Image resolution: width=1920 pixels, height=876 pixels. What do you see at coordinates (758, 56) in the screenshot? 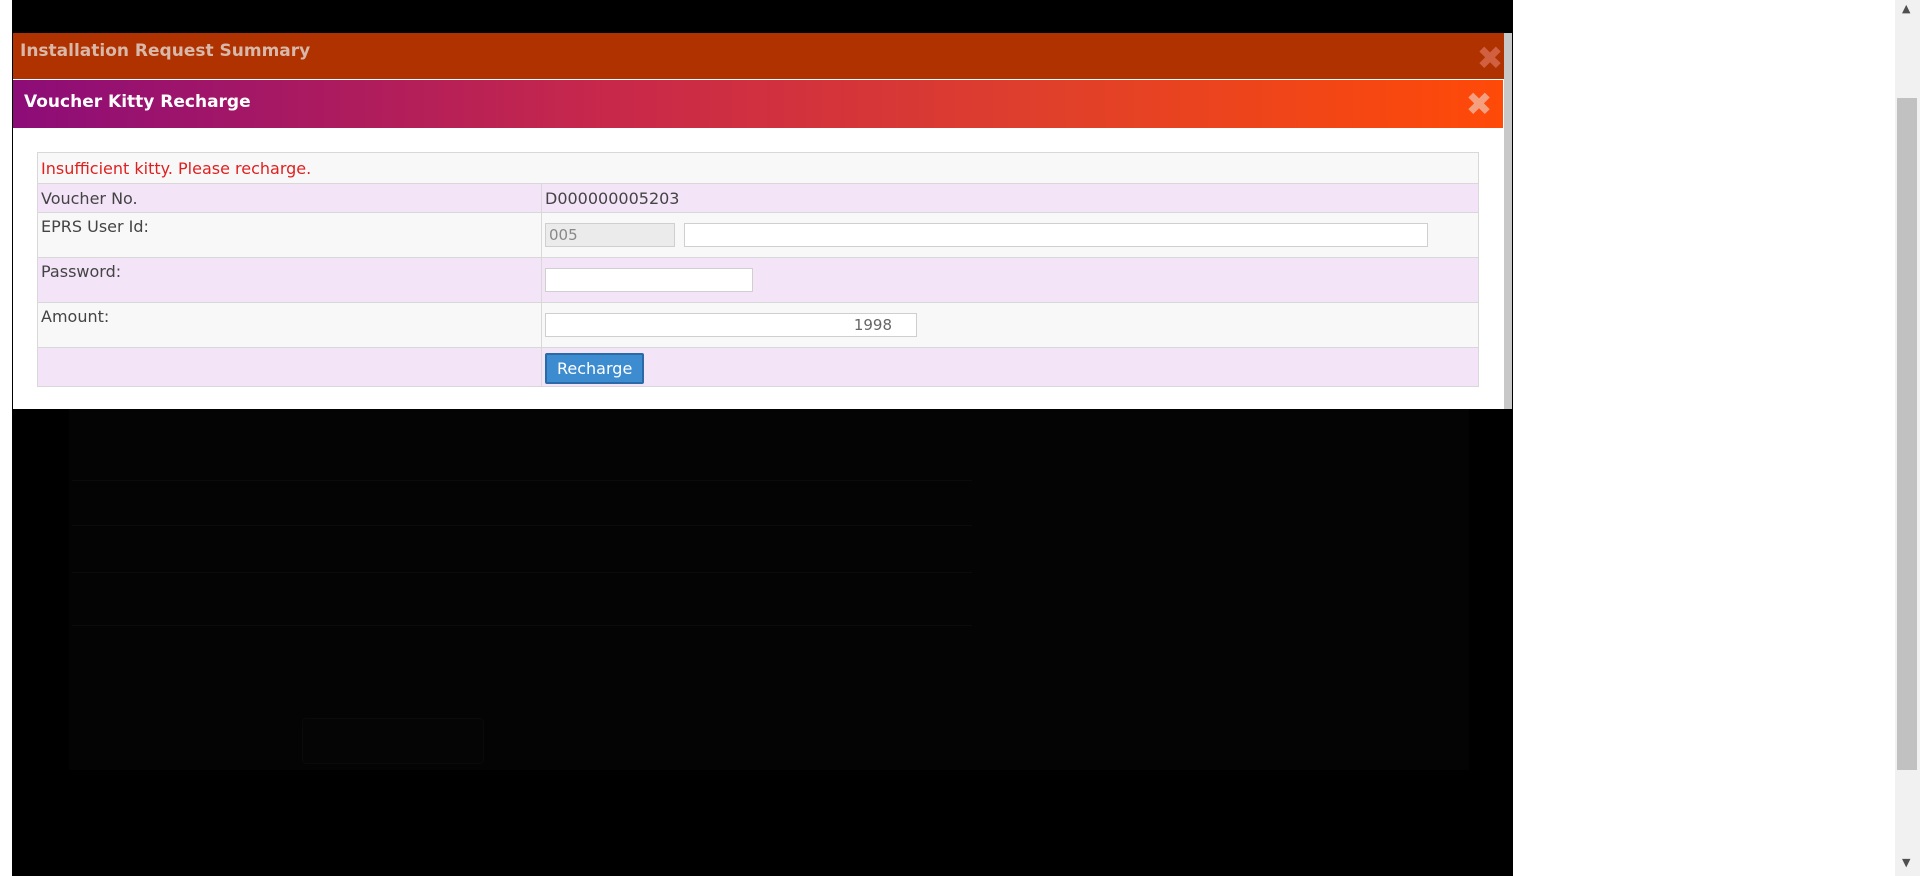
I see `outer-dialog-titlebar: Installation Request Summary ✖` at bounding box center [758, 56].